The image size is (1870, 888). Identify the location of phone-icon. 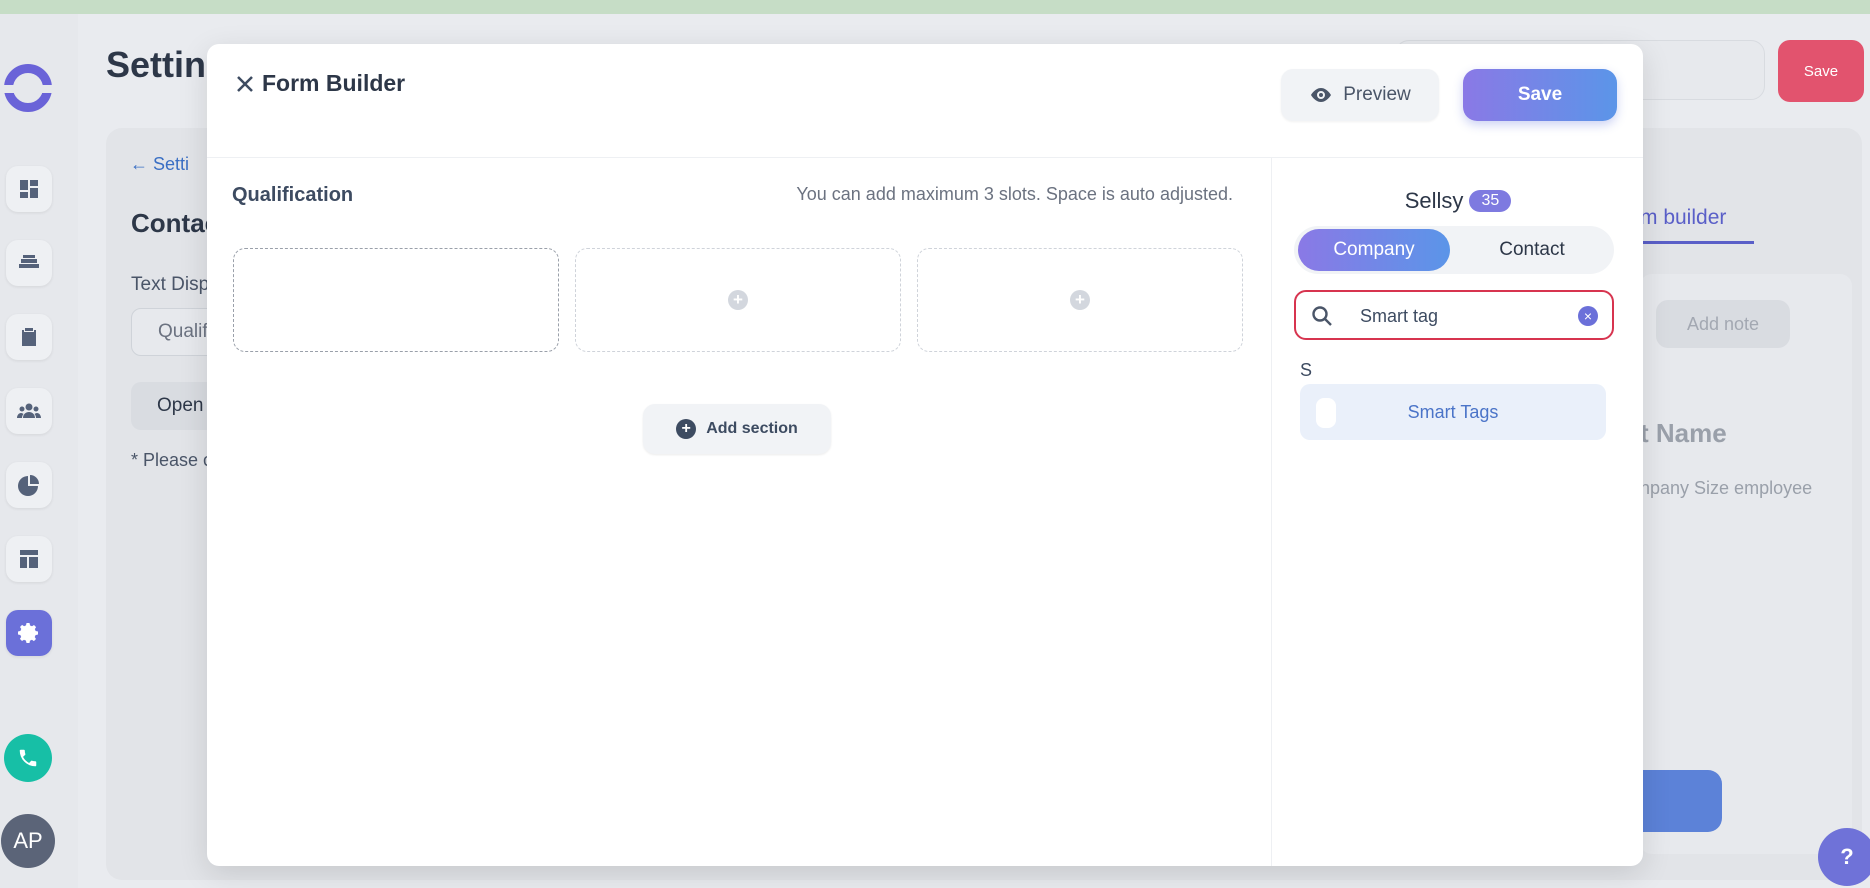
(28, 758).